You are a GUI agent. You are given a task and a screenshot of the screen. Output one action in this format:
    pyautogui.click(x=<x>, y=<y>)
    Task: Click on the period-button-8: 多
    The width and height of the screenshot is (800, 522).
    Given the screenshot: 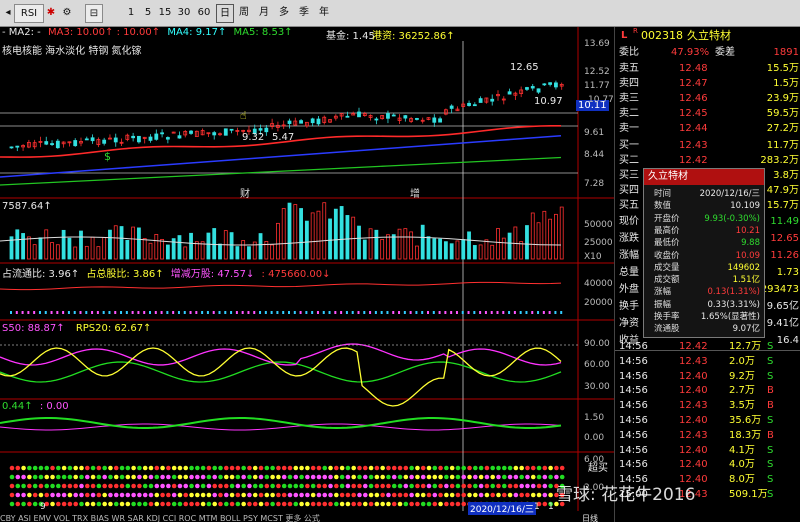 What is the action you would take?
    pyautogui.click(x=284, y=12)
    